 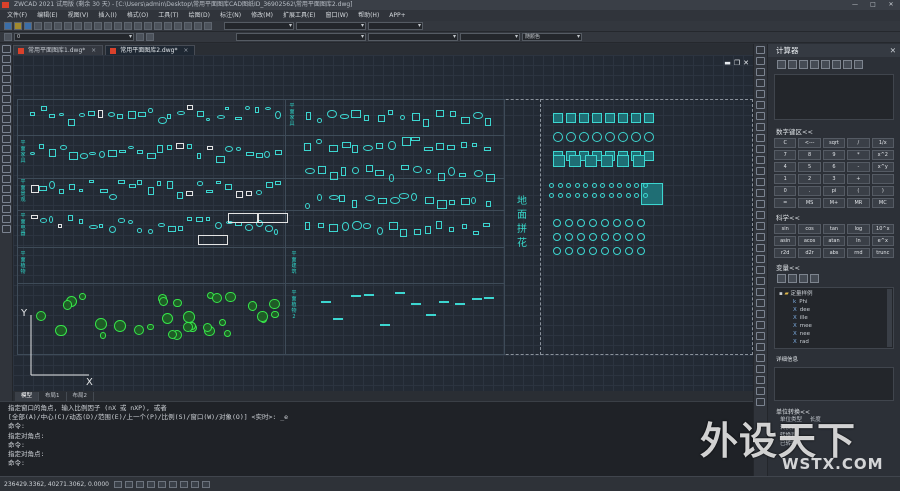 I want to click on var-item: Xille, so click(x=834, y=318).